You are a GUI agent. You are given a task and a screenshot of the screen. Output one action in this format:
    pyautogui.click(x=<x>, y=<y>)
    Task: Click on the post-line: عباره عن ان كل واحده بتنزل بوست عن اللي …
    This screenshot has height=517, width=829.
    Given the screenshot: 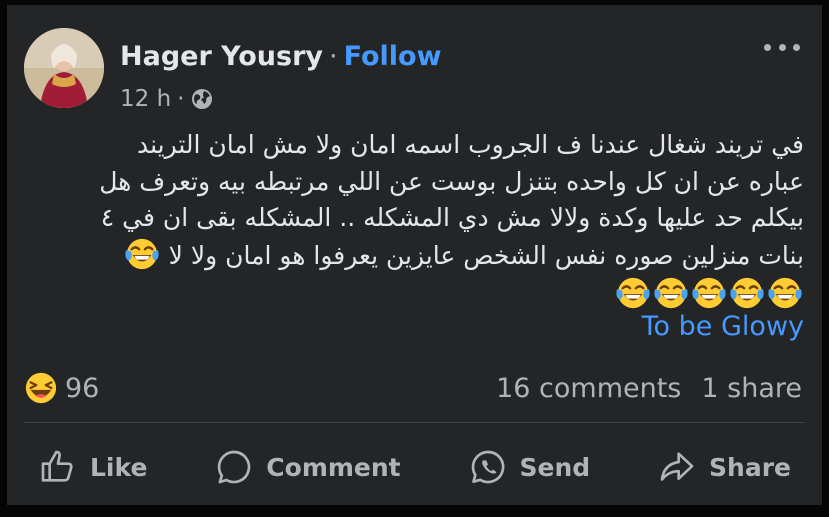 What is the action you would take?
    pyautogui.click(x=451, y=181)
    